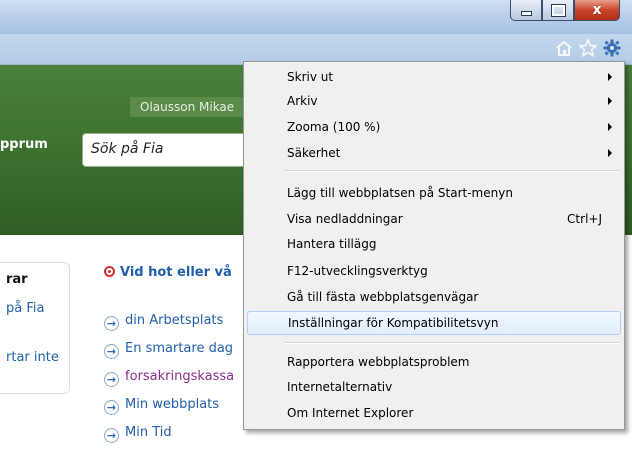 Image resolution: width=632 pixels, height=451 pixels. What do you see at coordinates (357, 271) in the screenshot?
I see `menu-item-label: F12-utvecklingsverktyg` at bounding box center [357, 271].